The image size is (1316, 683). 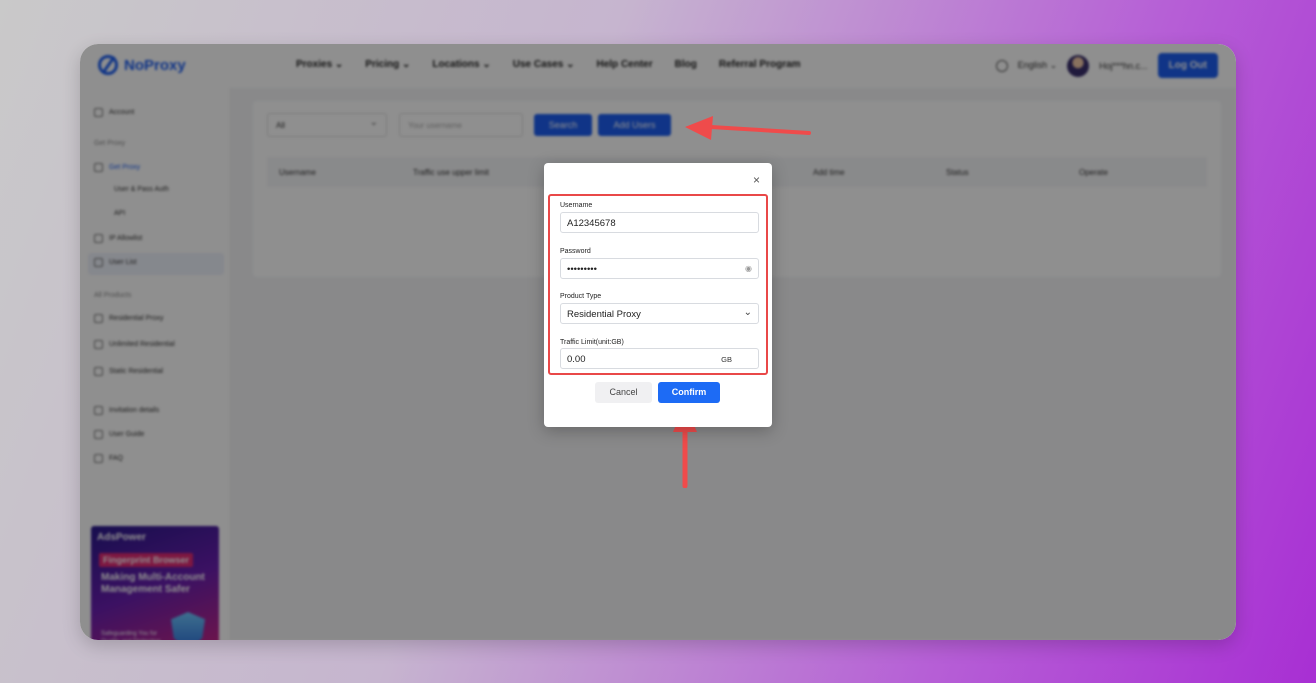 I want to click on password-field: ••••••••• ◉, so click(x=659, y=268).